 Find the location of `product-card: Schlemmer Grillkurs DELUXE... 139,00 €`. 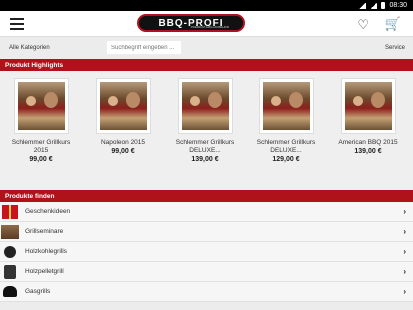

product-card: Schlemmer Grillkurs DELUXE... 139,00 € is located at coordinates (205, 120).